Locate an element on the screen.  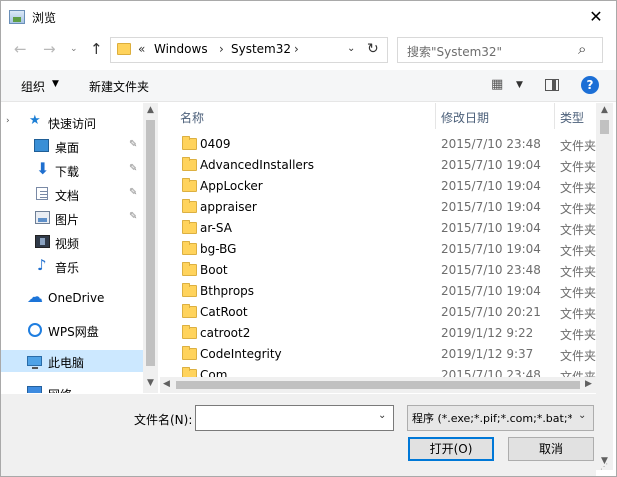
table-row: CatRoot 2015/7/10 20:21 文件夹 is located at coordinates (378, 312).